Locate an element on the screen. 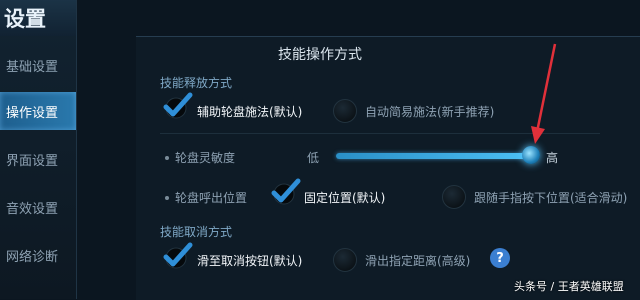 This screenshot has width=640, height=300. settings-title: 设置 is located at coordinates (38, 18).